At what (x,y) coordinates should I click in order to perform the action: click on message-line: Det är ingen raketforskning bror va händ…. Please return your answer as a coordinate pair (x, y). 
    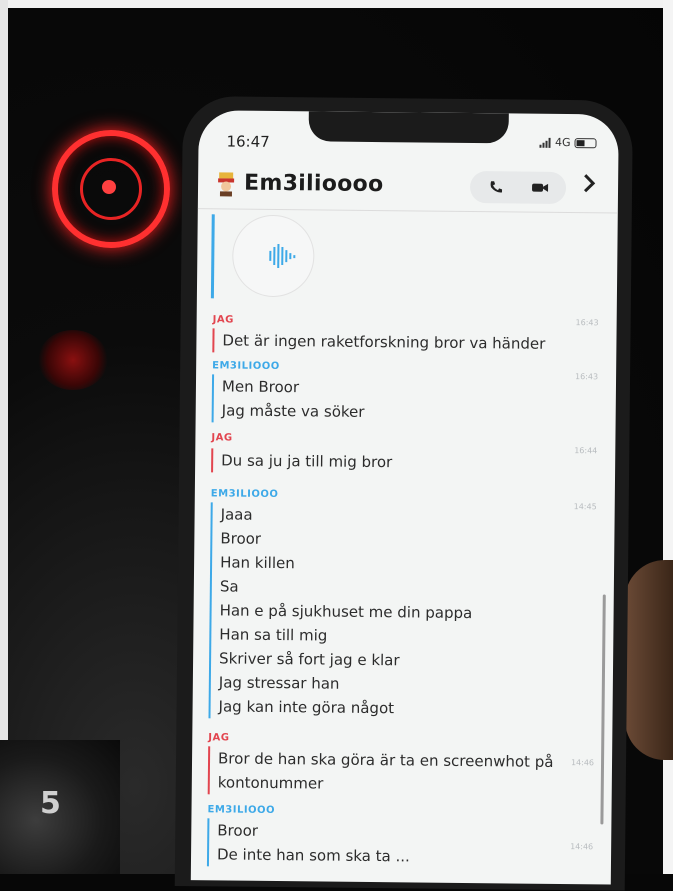
    Looking at the image, I should click on (384, 342).